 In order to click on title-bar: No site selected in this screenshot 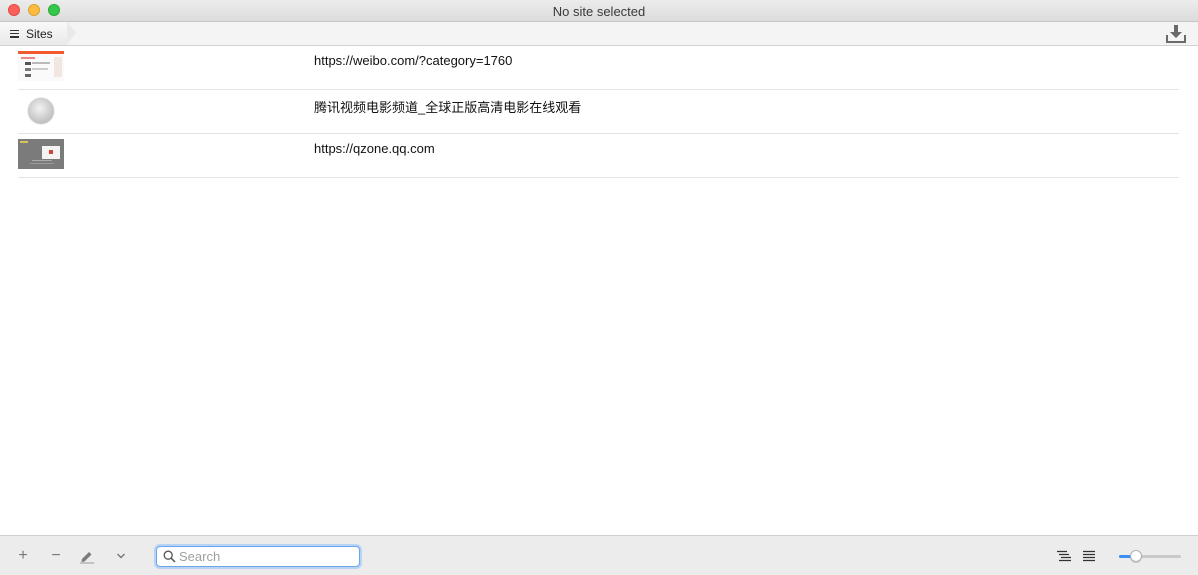, I will do `click(599, 11)`.